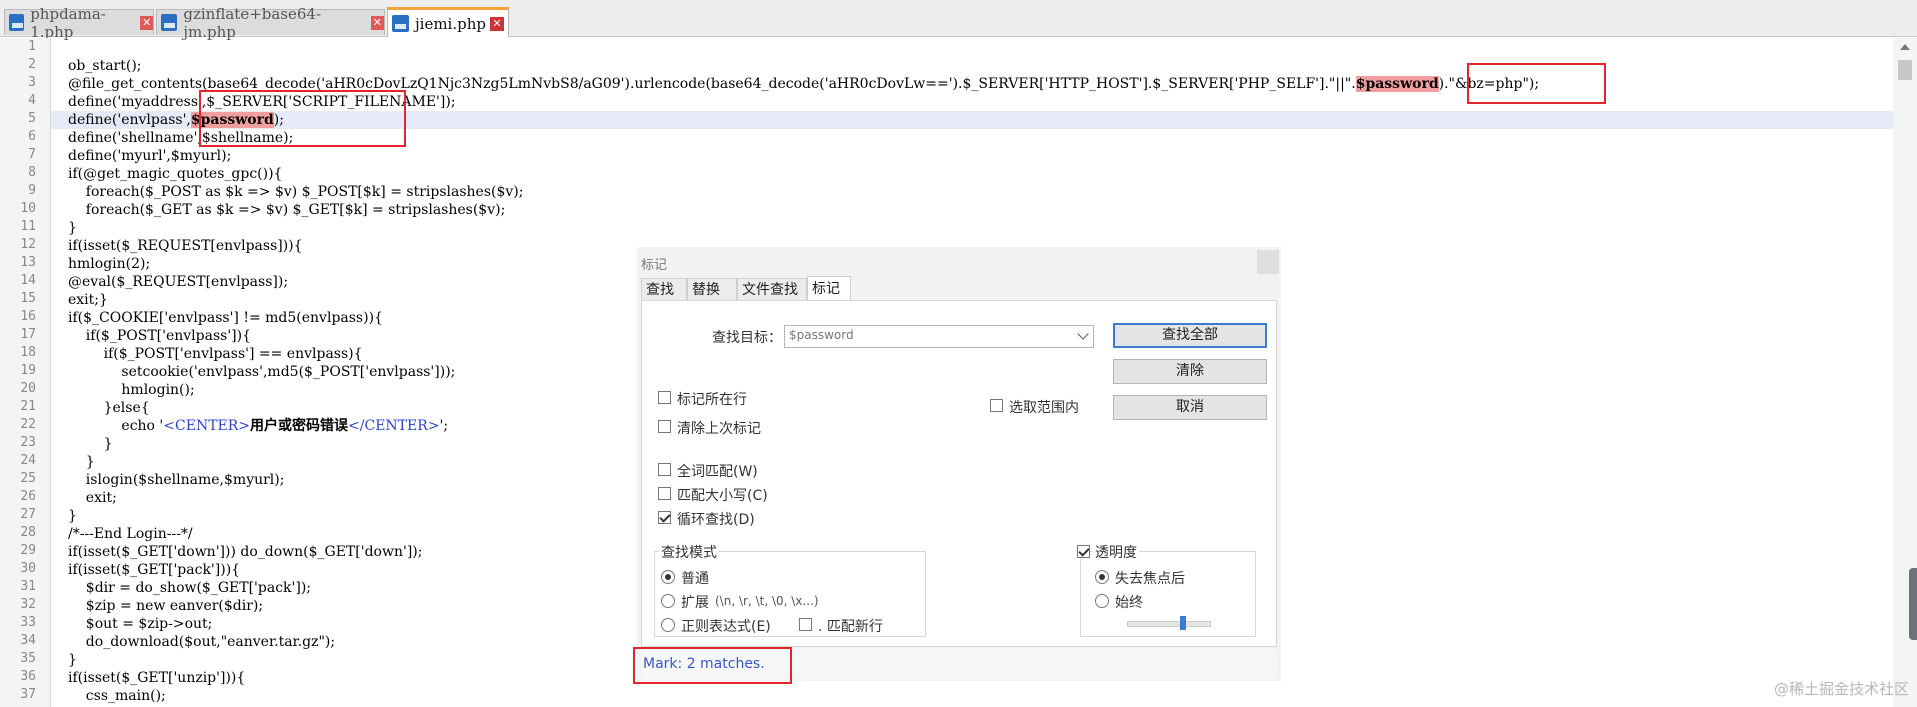 This screenshot has width=1917, height=707. What do you see at coordinates (1169, 623) in the screenshot?
I see `transparency-slider` at bounding box center [1169, 623].